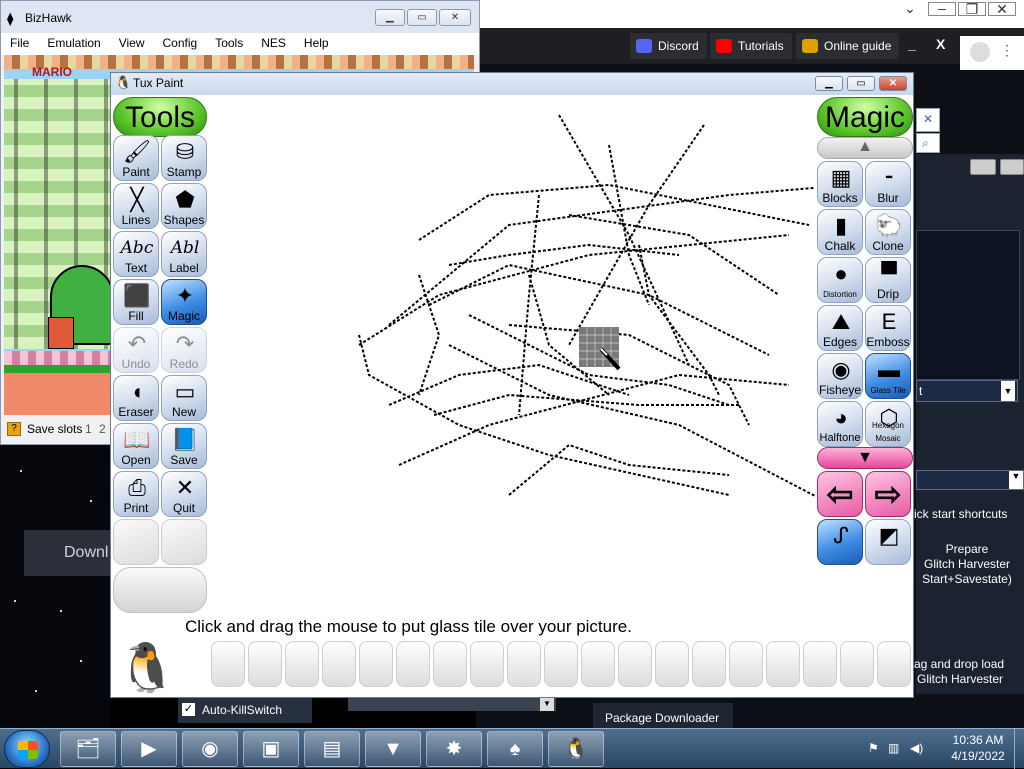  Describe the element at coordinates (888, 424) in the screenshot. I see `magic-hexagon-mosaic-button: ⬡ Hexagon Mosaic` at that location.